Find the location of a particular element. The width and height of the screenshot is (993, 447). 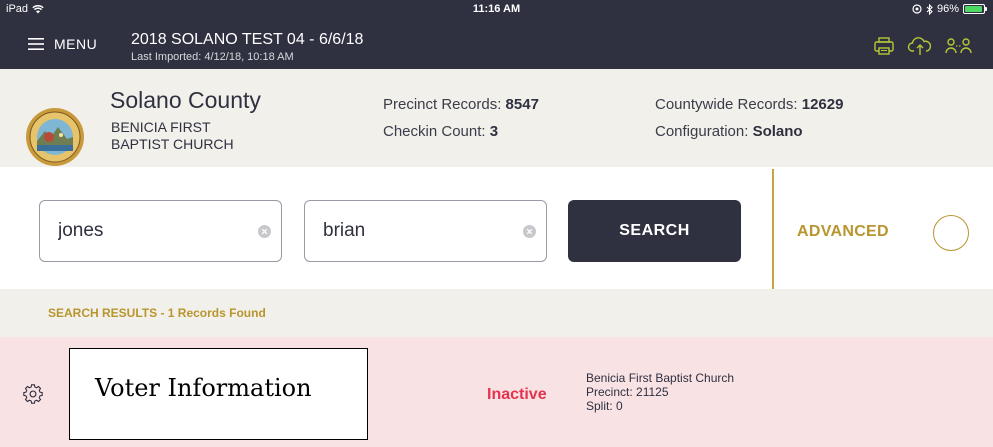

toolbar-icons is located at coordinates (923, 46).